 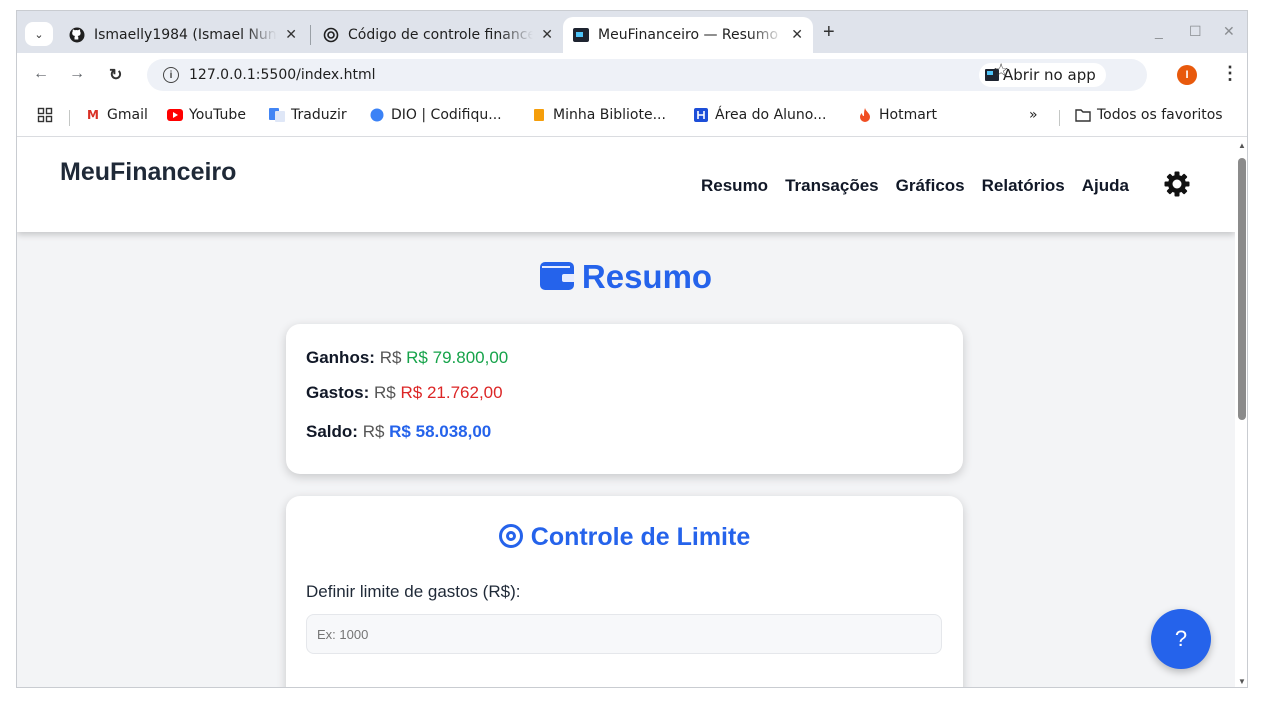 What do you see at coordinates (640, 537) in the screenshot?
I see `limit-title: Controle de Limite` at bounding box center [640, 537].